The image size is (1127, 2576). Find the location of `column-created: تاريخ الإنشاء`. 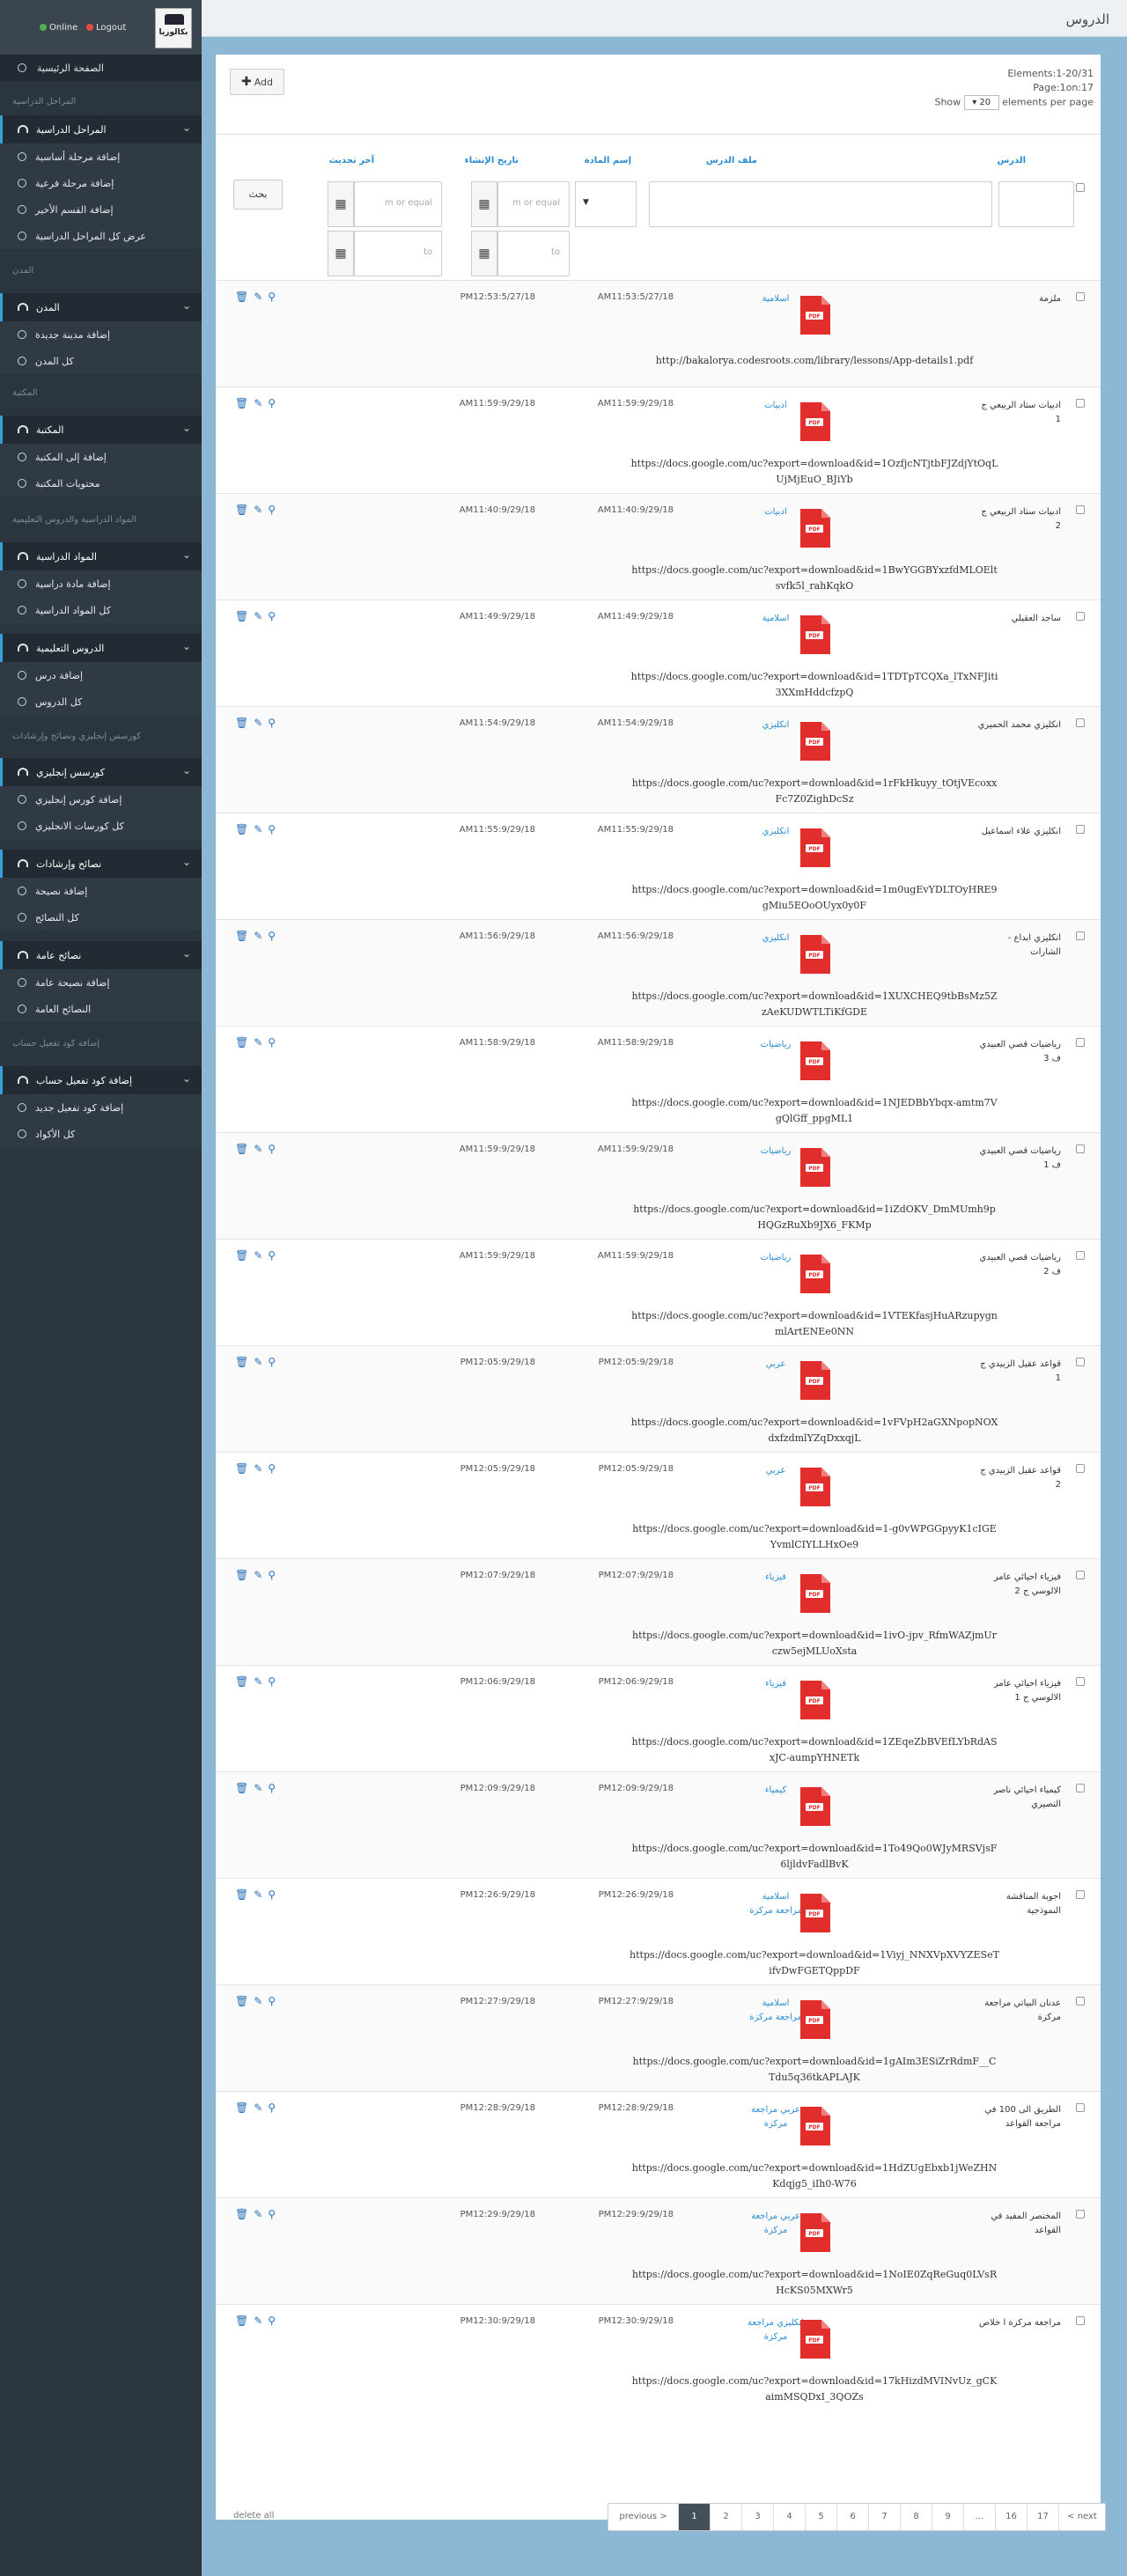

column-created: تاريخ الإنشاء is located at coordinates (492, 161).